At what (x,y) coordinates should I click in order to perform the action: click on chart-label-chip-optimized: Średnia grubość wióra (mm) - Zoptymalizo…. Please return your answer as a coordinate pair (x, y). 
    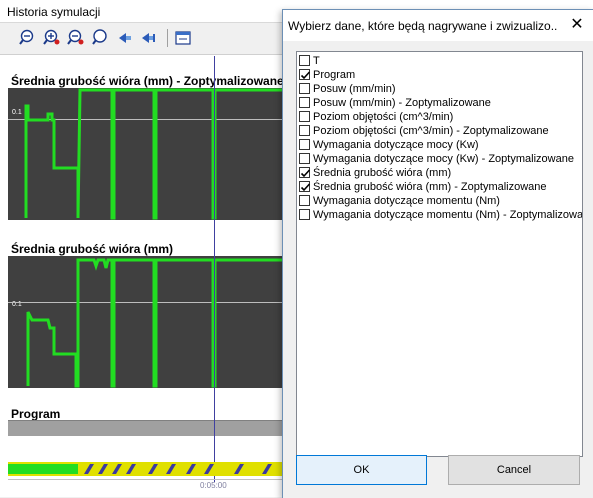
    Looking at the image, I should click on (147, 81).